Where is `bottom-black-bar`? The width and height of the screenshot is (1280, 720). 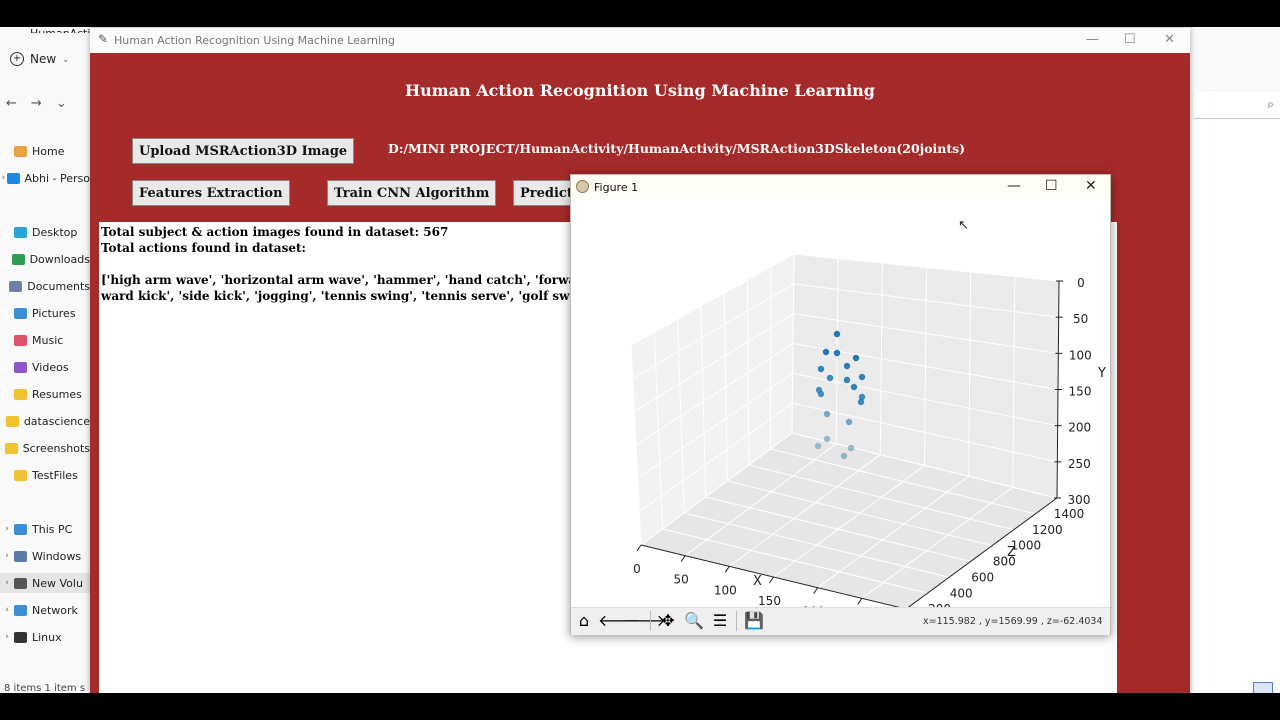 bottom-black-bar is located at coordinates (640, 706).